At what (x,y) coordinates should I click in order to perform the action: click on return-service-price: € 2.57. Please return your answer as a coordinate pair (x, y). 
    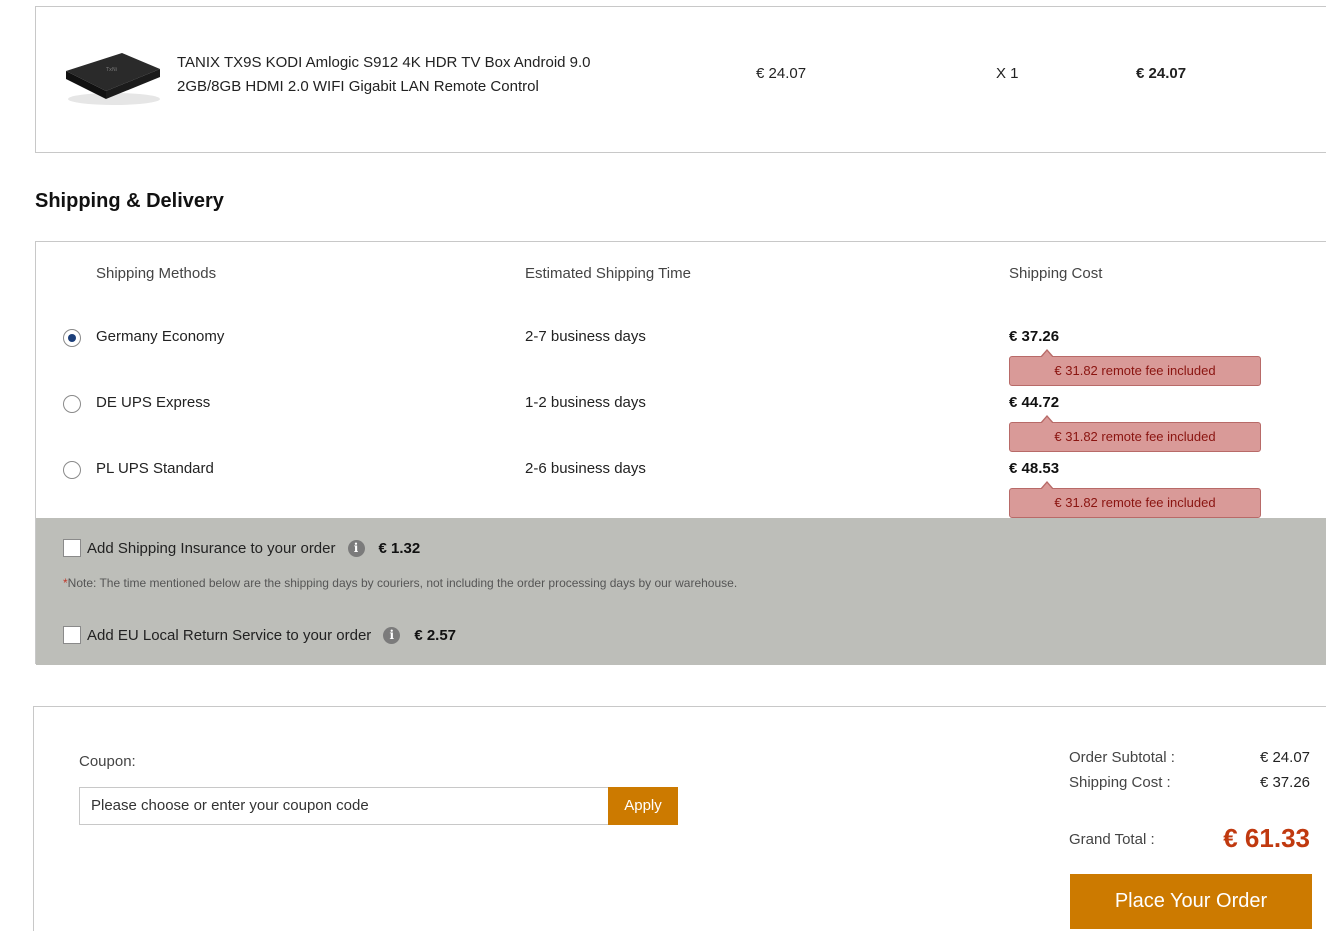
    Looking at the image, I should click on (435, 635).